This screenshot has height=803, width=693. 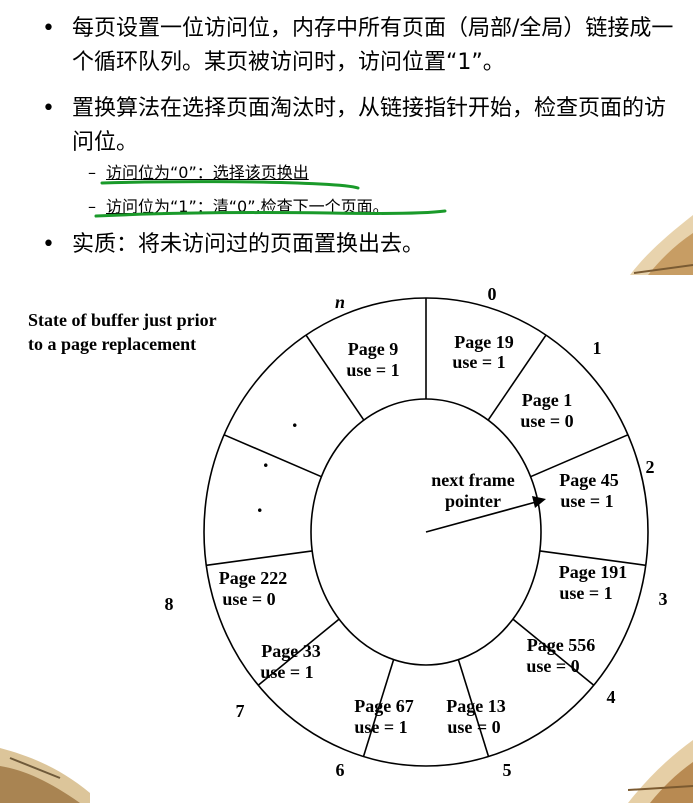 What do you see at coordinates (248, 244) in the screenshot?
I see `bullet-text: 实质：将未访问过的页面置换出去。` at bounding box center [248, 244].